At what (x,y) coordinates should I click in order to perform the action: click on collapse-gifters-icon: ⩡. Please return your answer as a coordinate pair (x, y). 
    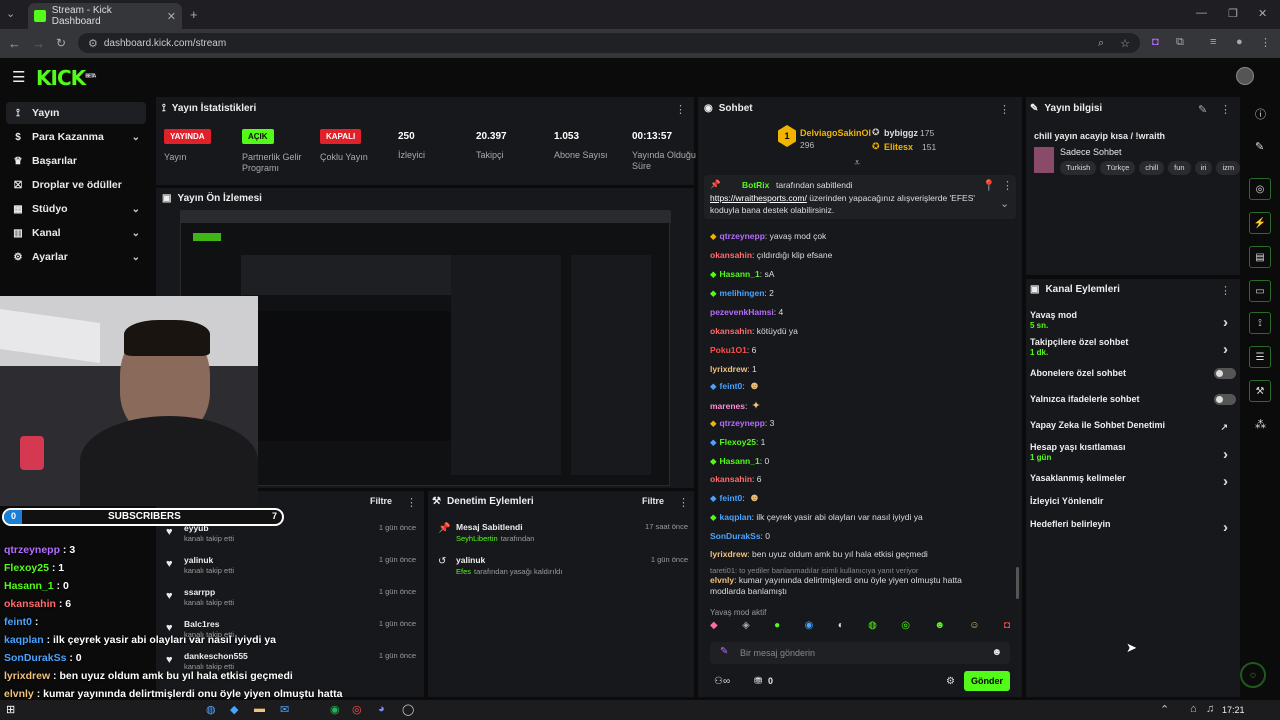
    Looking at the image, I should click on (857, 163).